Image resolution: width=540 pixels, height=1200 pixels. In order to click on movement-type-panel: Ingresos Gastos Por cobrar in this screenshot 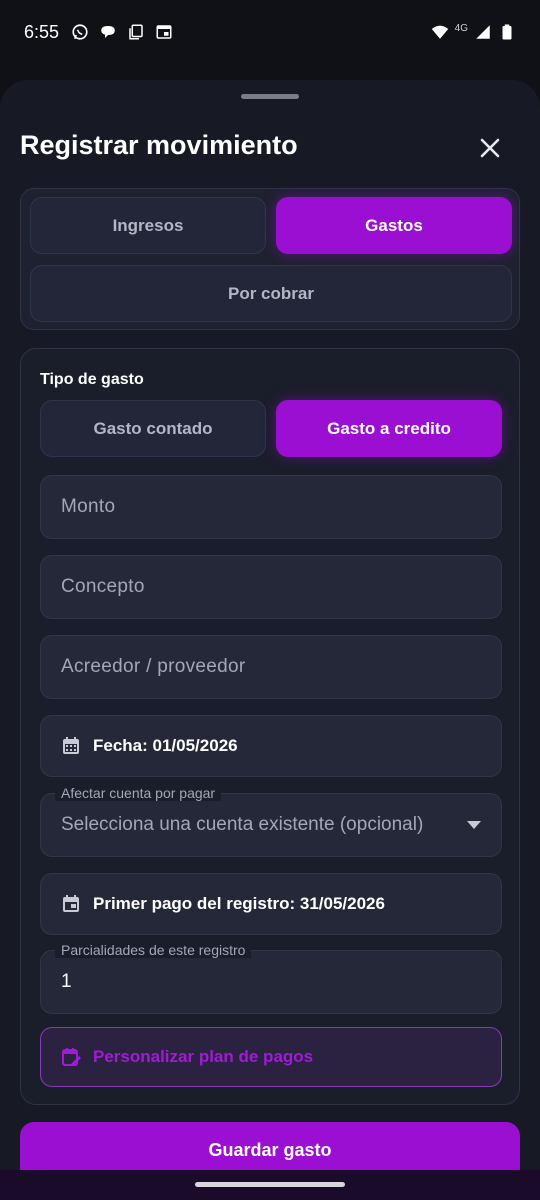, I will do `click(270, 259)`.